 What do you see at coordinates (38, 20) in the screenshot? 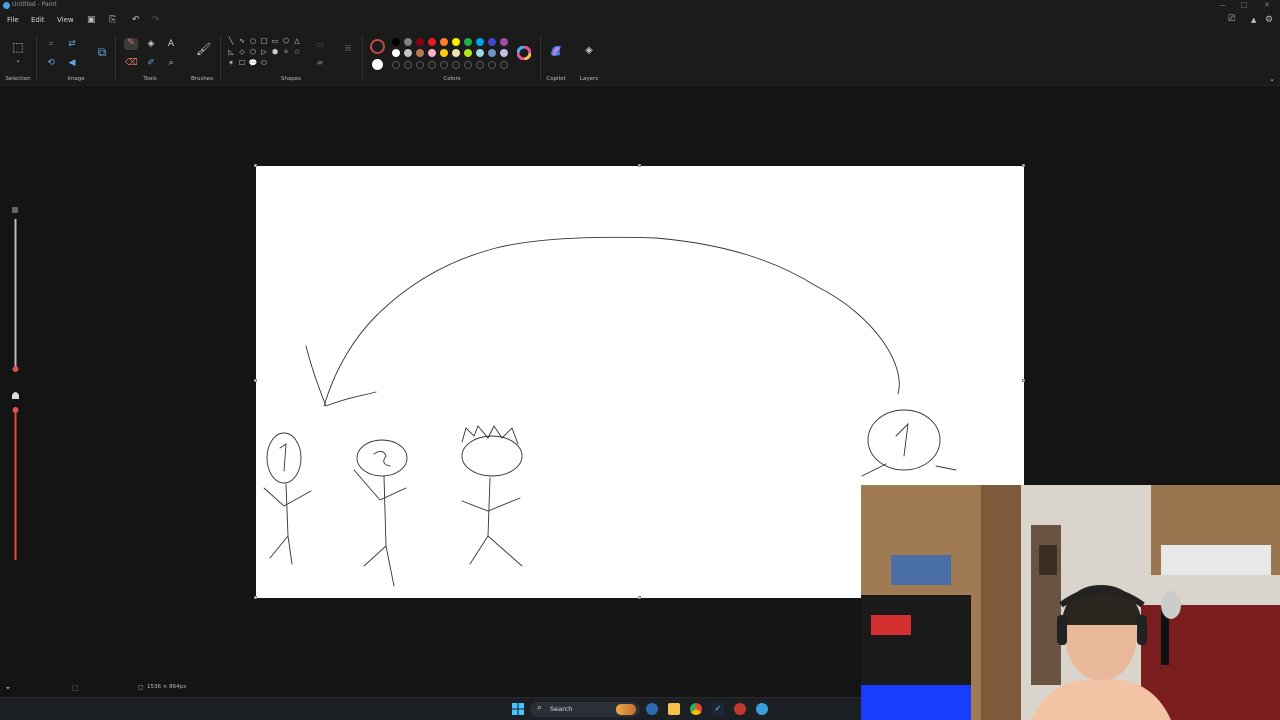
I see `menu-edit: Edit` at bounding box center [38, 20].